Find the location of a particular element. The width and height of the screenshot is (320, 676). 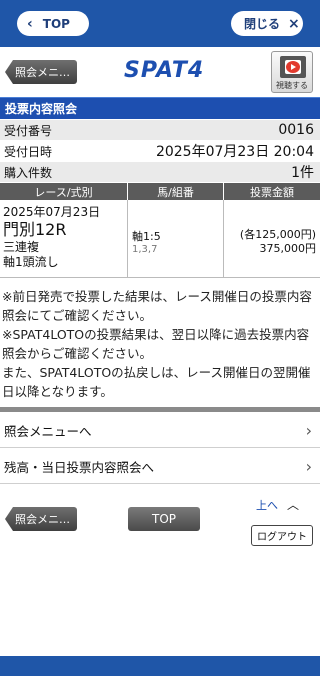

column-header-horse: 馬/組番 is located at coordinates (176, 191).